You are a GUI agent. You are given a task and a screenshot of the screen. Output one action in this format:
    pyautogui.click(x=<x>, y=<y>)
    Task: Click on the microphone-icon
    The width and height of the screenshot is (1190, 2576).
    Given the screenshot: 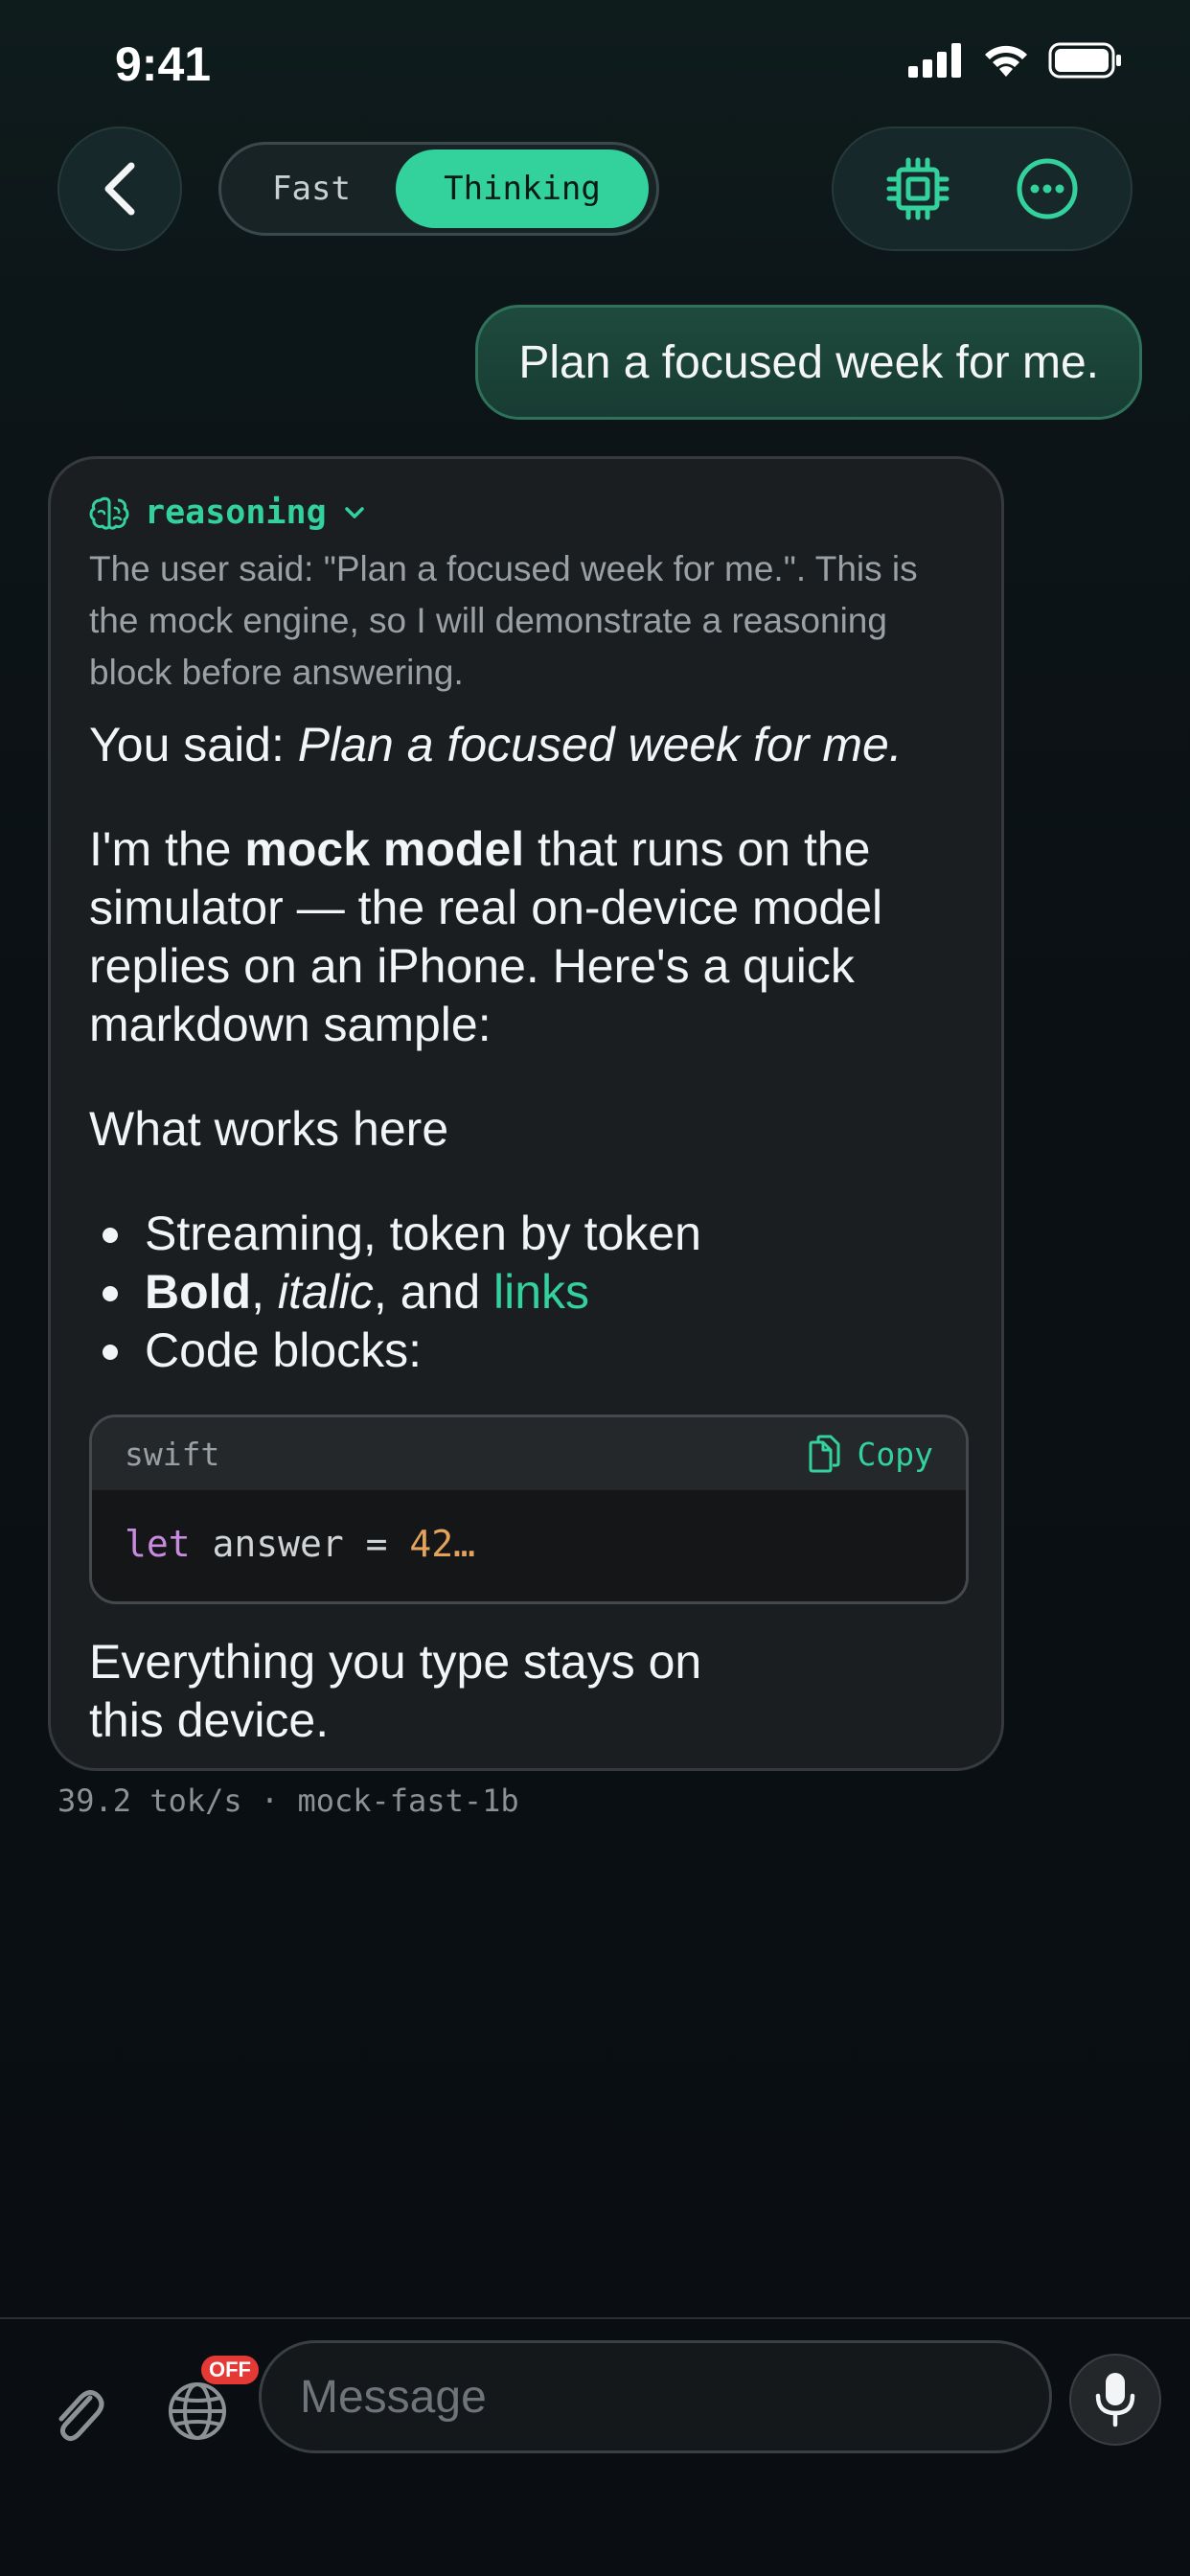 What is the action you would take?
    pyautogui.click(x=1115, y=2400)
    